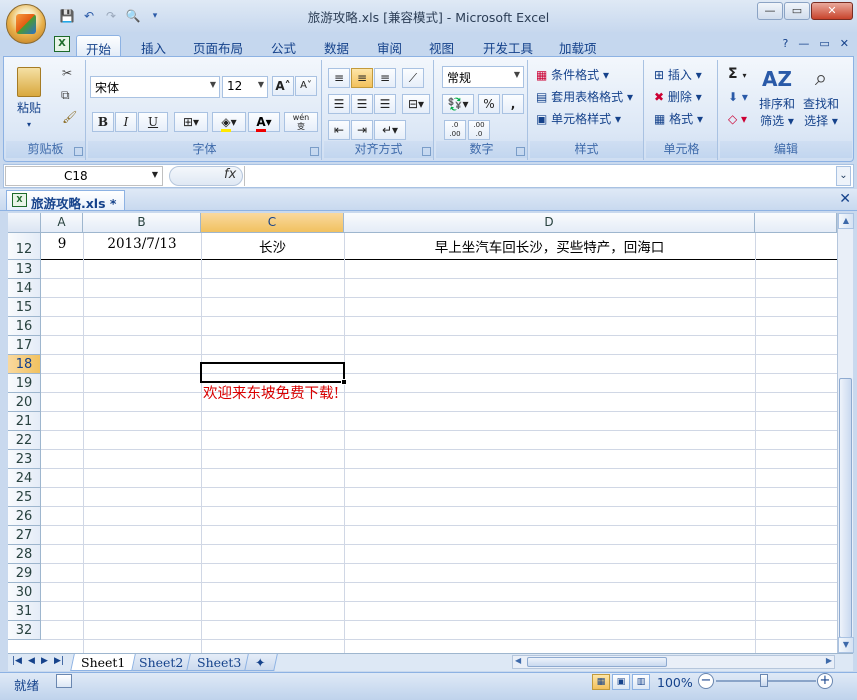  What do you see at coordinates (24, 535) in the screenshot?
I see `row-header: 27` at bounding box center [24, 535].